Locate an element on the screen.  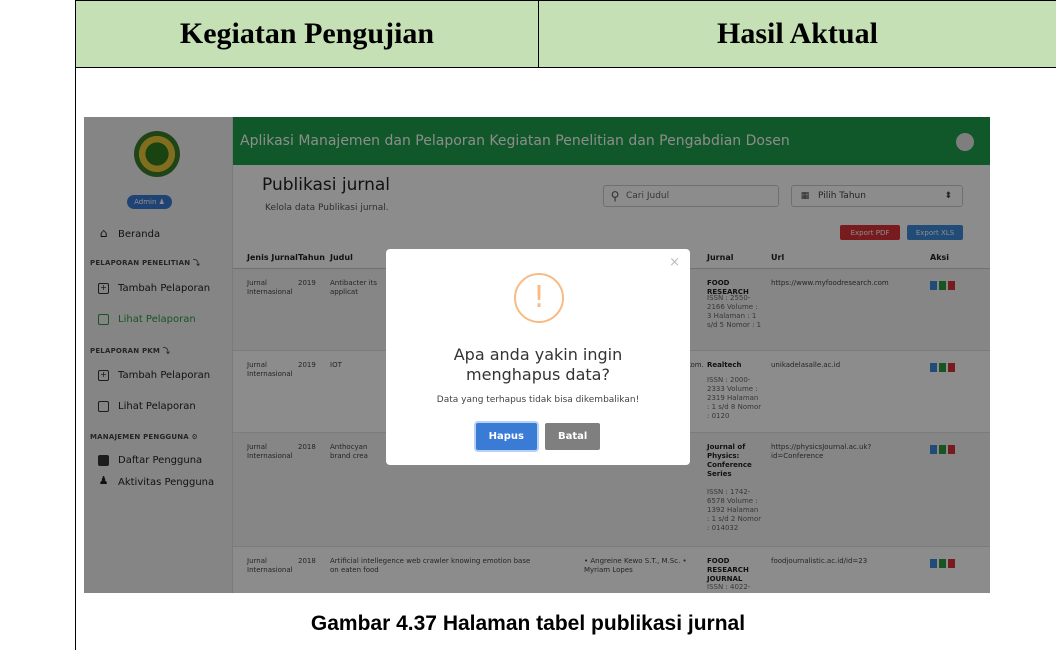
dialog-title-line1: Apa anda yakin ingin is located at coordinates (538, 354).